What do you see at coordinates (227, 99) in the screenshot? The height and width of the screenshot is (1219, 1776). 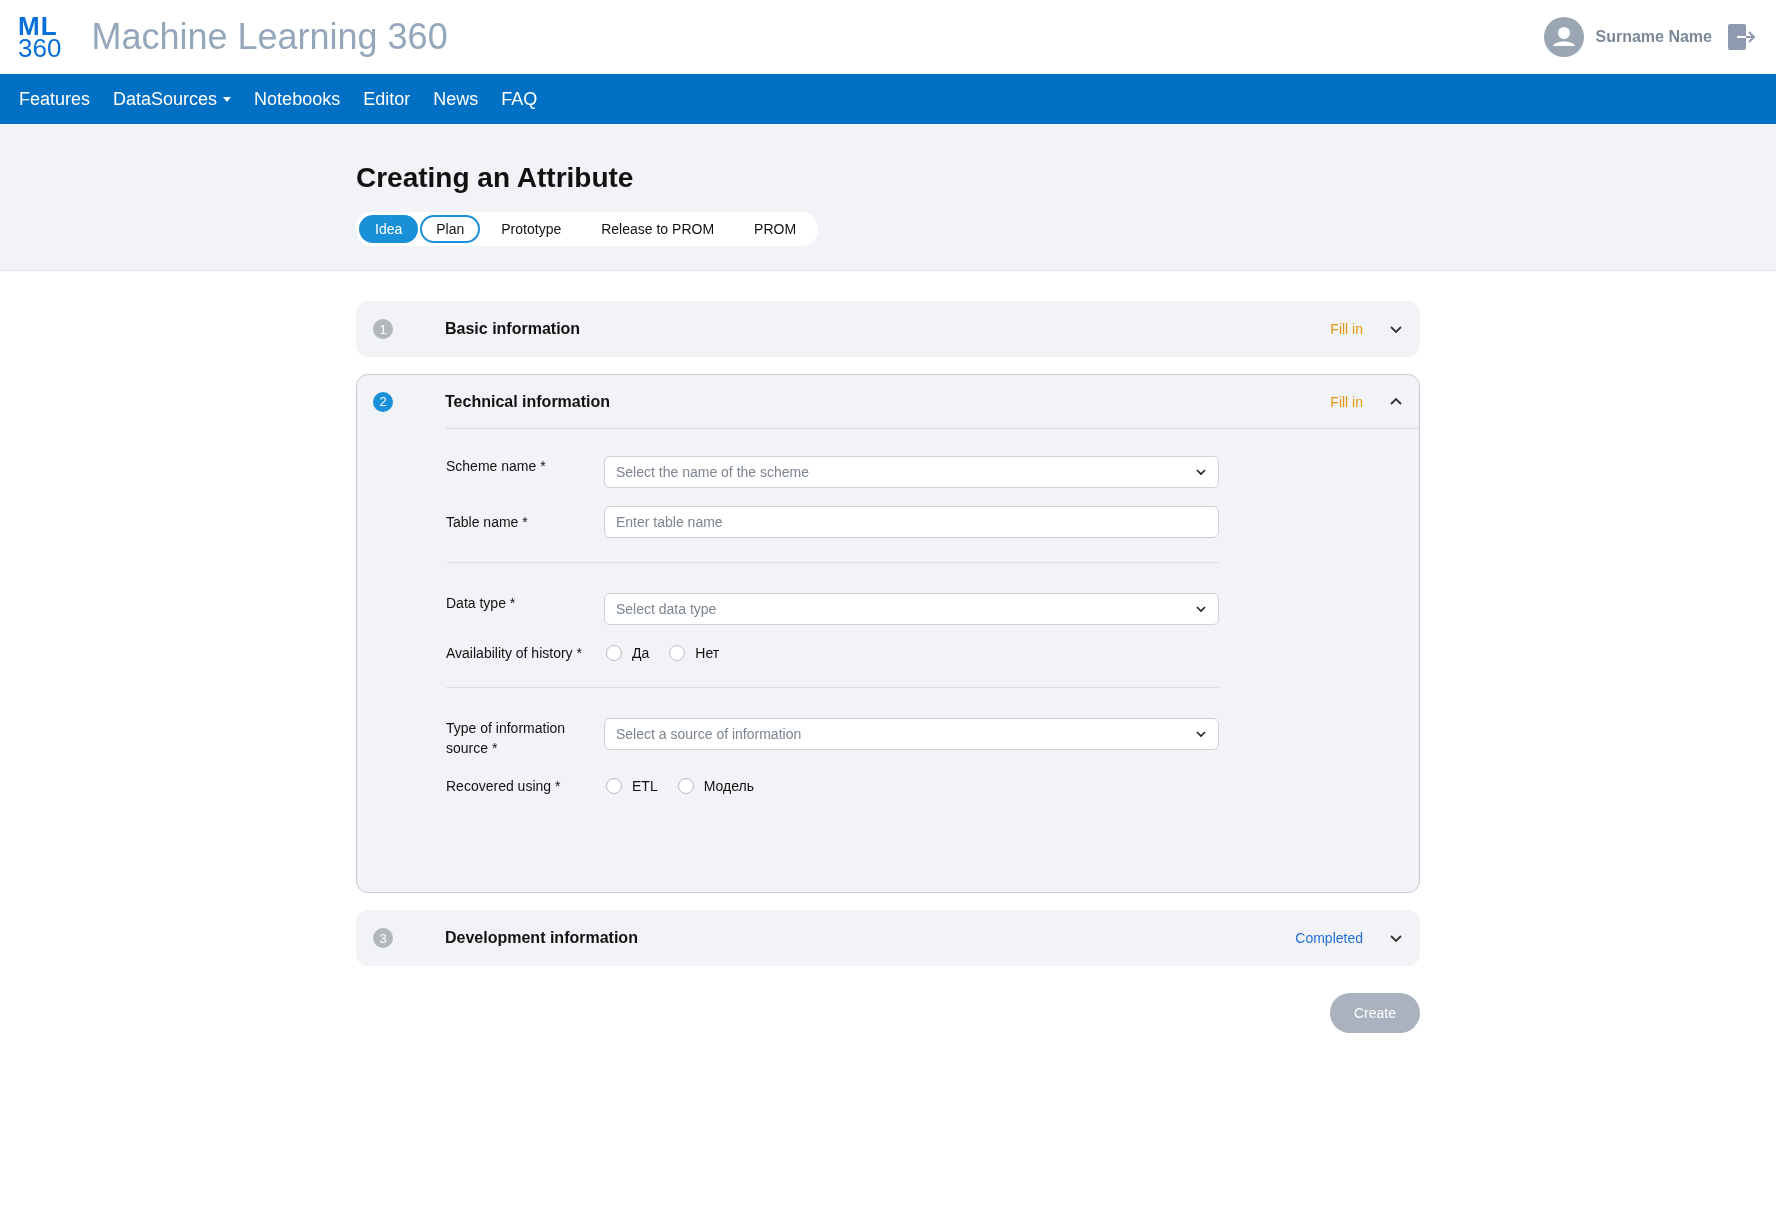 I see `caret-icon` at bounding box center [227, 99].